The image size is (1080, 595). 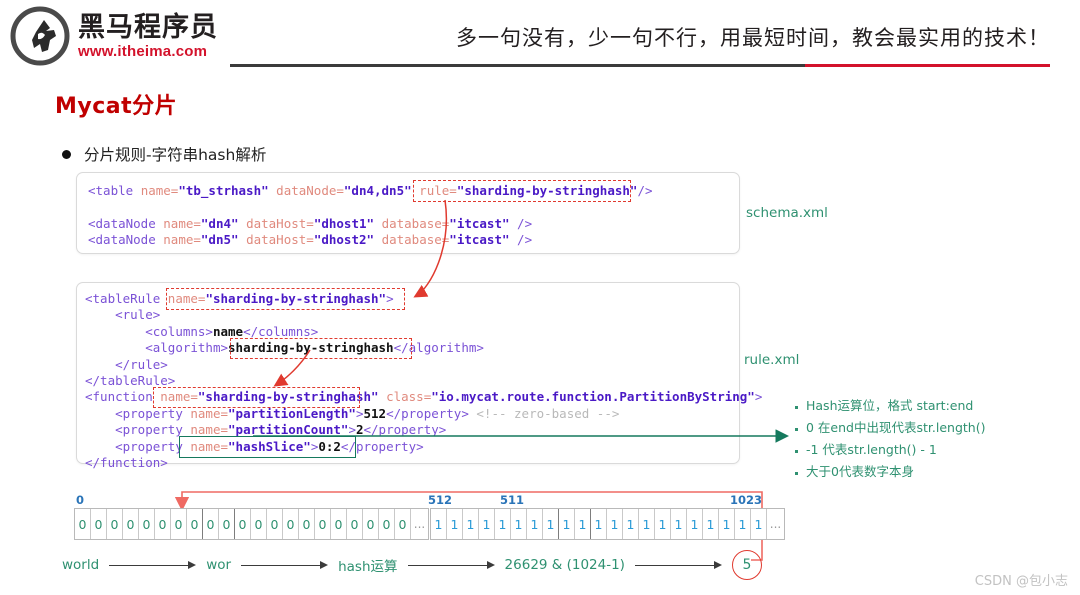 I want to click on header-slogan: 多一句没有，少一句不行，用最短时间，教会最实用的技术！, so click(x=753, y=38).